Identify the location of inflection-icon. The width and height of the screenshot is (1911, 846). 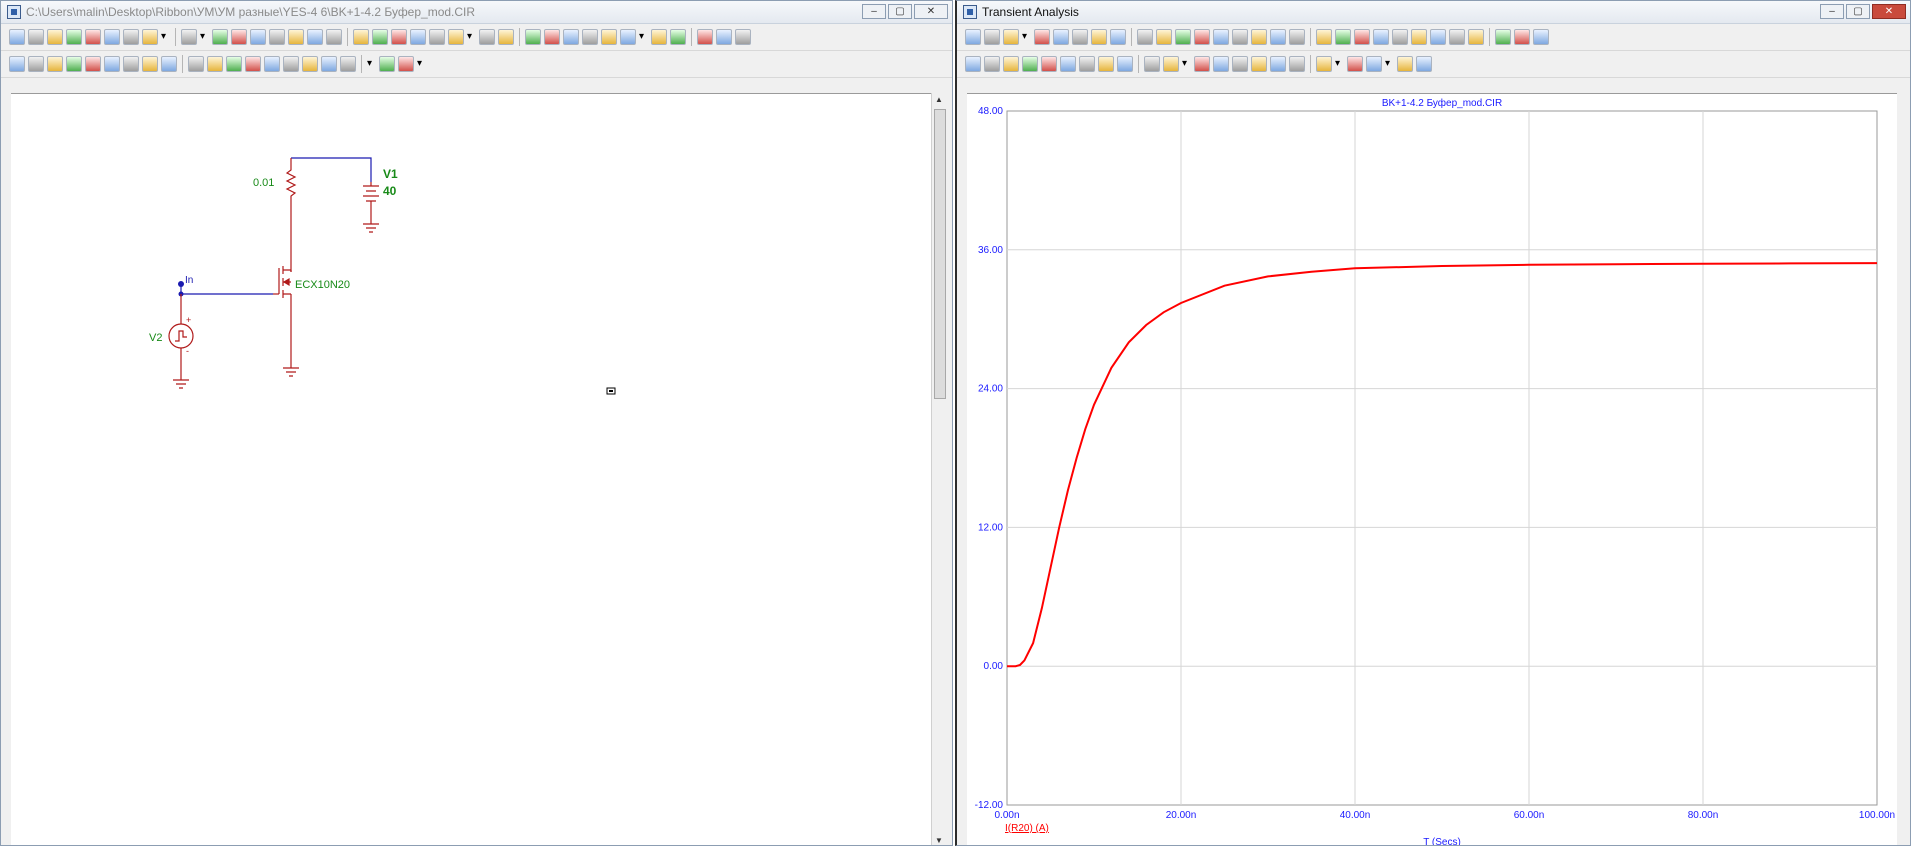
(1049, 64).